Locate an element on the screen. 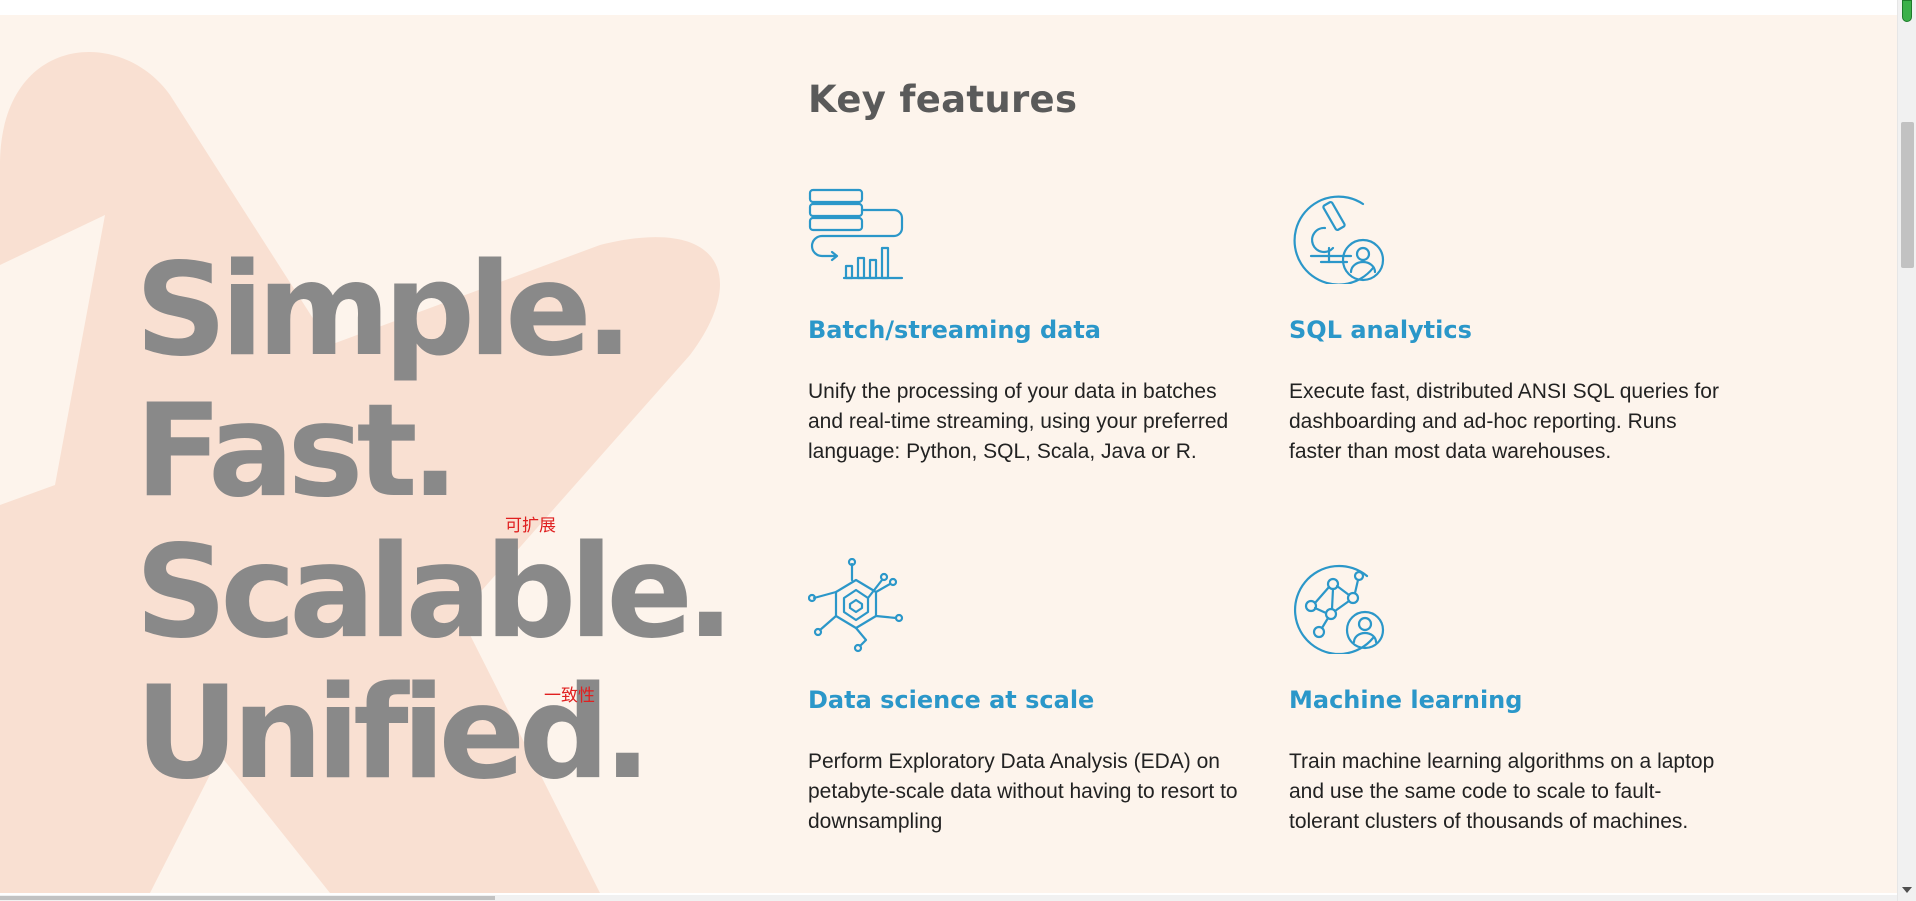  hero-word-scalable: Scalable. is located at coordinates (435, 592).